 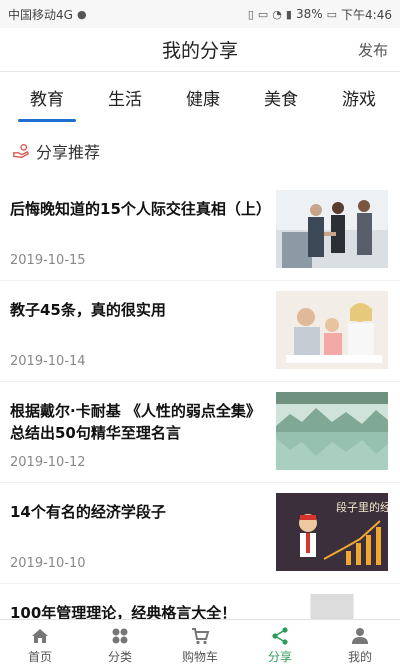 I want to click on status-right: ▯ ▭ ◔ ▮ 38% ▭ 下午4:46, so click(x=320, y=14).